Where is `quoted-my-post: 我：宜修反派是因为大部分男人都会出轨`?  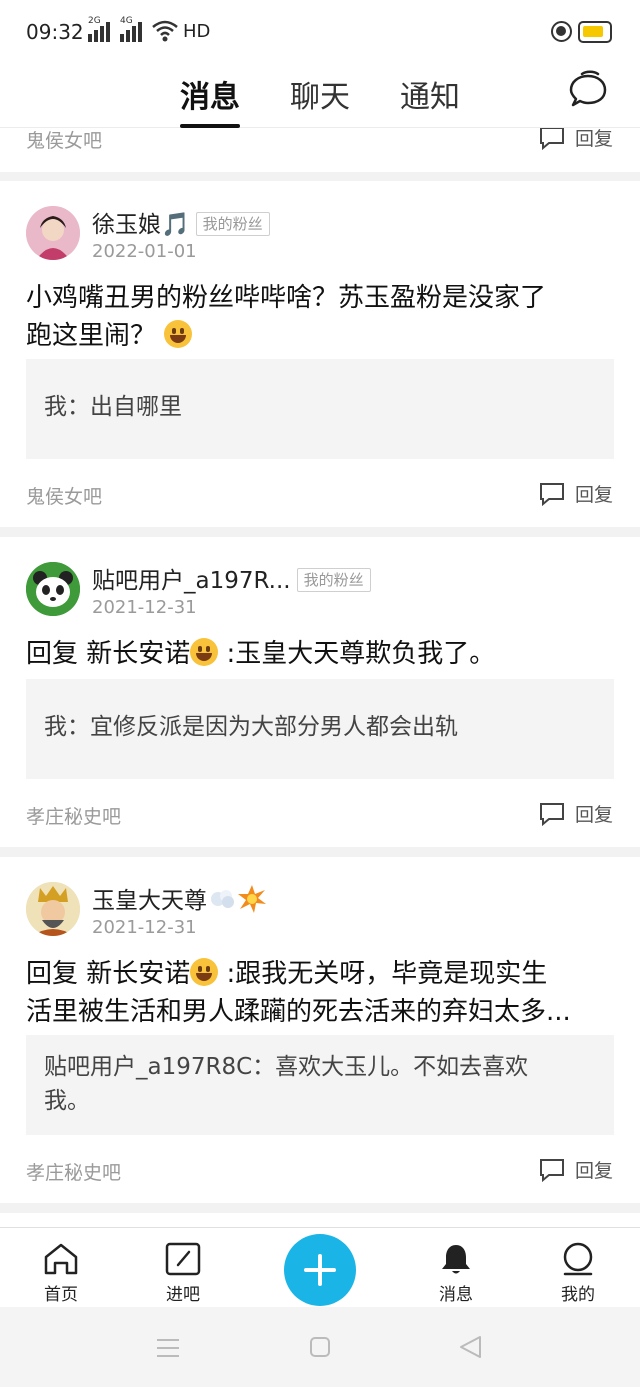
quoted-my-post: 我：宜修反派是因为大部分男人都会出轨 is located at coordinates (320, 729).